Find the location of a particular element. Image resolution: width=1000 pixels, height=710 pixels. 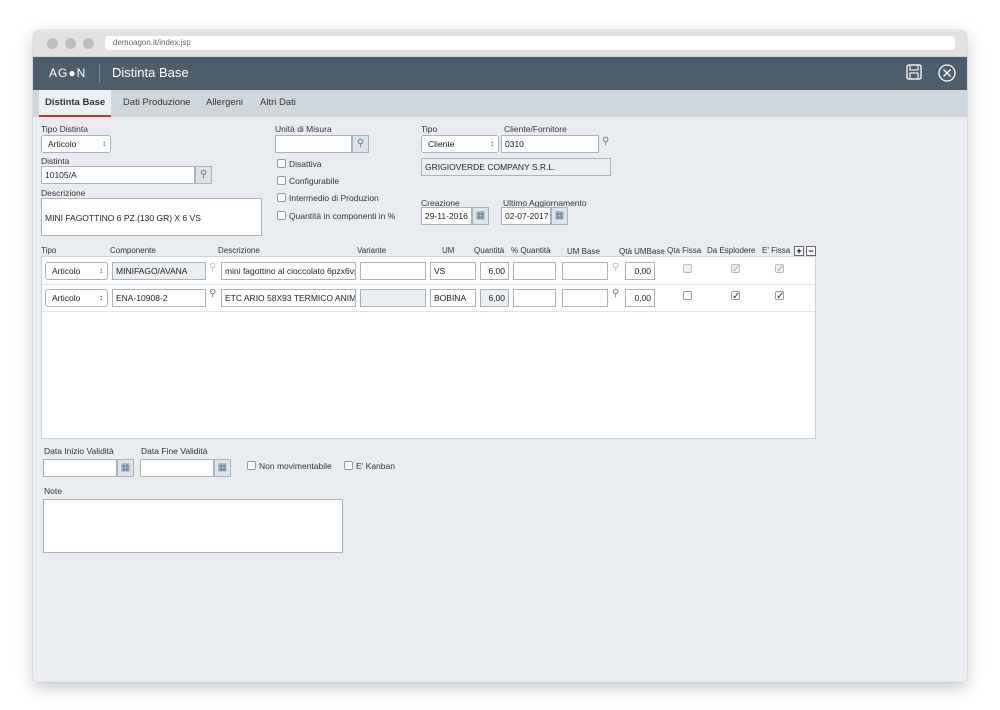

tab-allergeni: Allergeni is located at coordinates (224, 103).